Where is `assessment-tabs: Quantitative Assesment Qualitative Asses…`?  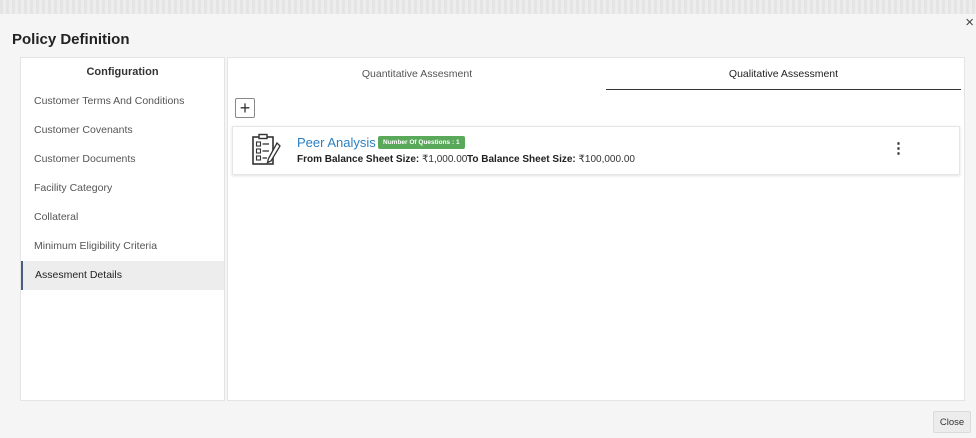
assessment-tabs: Quantitative Assesment Qualitative Asses… is located at coordinates (596, 74).